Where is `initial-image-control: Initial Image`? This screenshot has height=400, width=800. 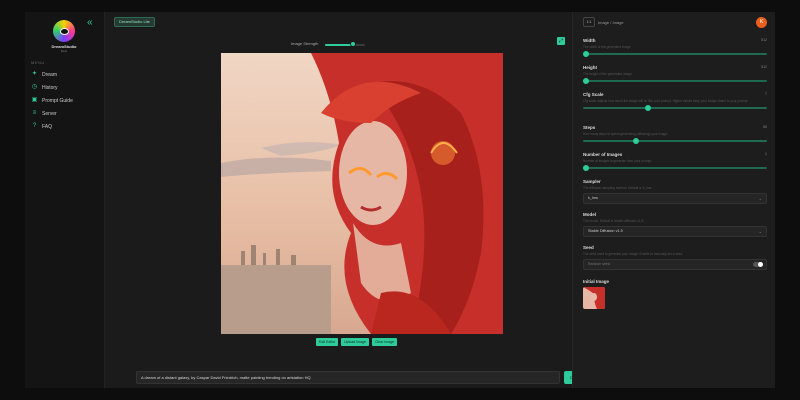 initial-image-control: Initial Image is located at coordinates (675, 294).